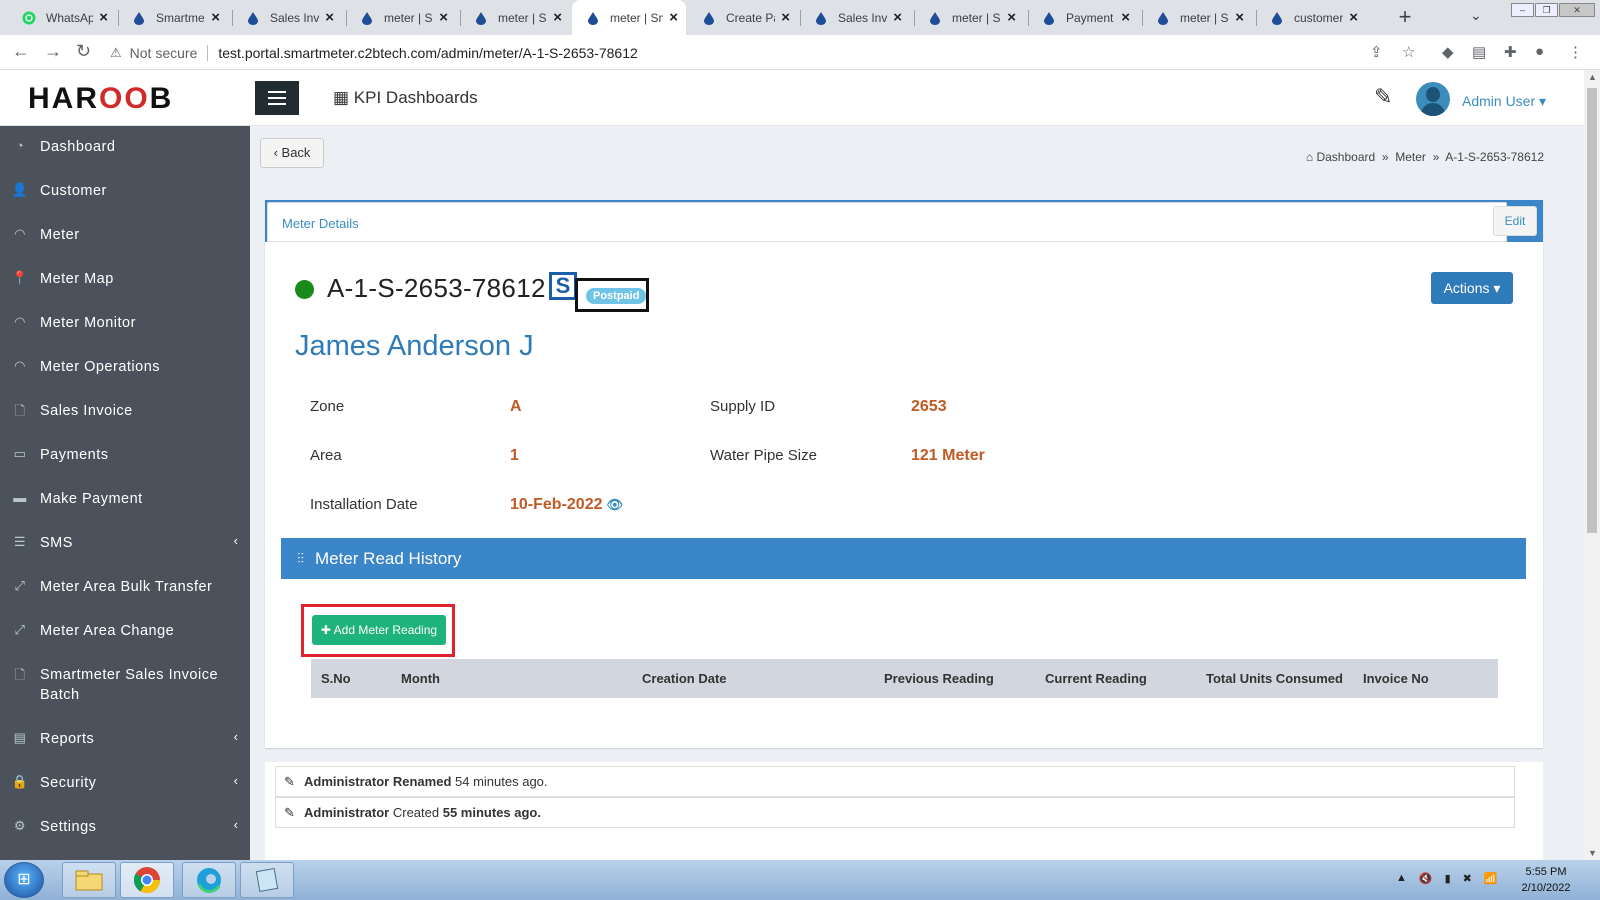  What do you see at coordinates (1592, 310) in the screenshot?
I see `scroll-thumb` at bounding box center [1592, 310].